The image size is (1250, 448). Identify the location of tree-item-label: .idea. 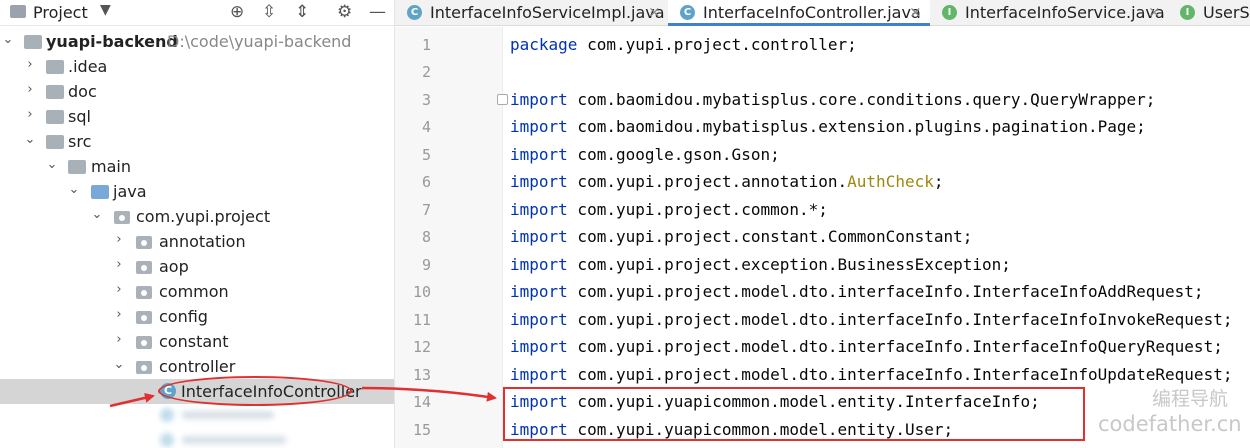
(88, 66).